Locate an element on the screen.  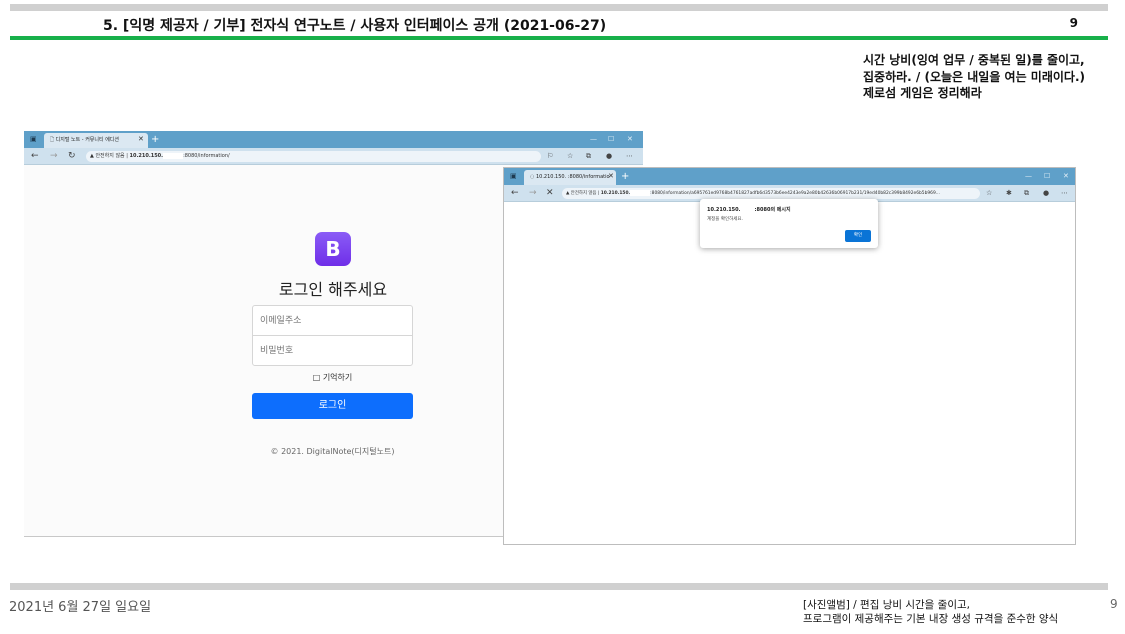
bottom-divider-bar is located at coordinates (559, 586).